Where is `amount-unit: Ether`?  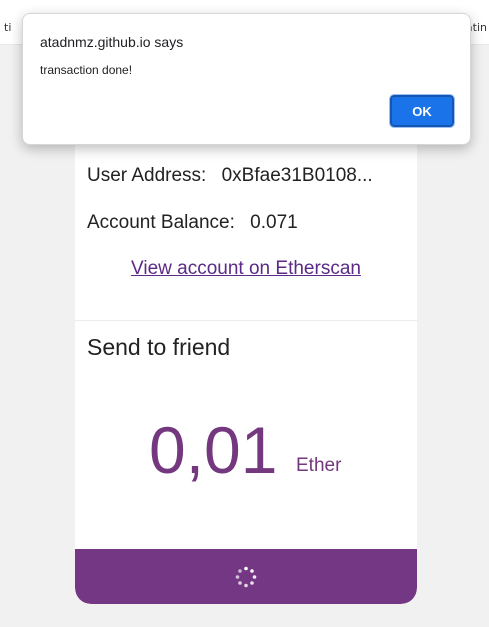
amount-unit: Ether is located at coordinates (319, 465).